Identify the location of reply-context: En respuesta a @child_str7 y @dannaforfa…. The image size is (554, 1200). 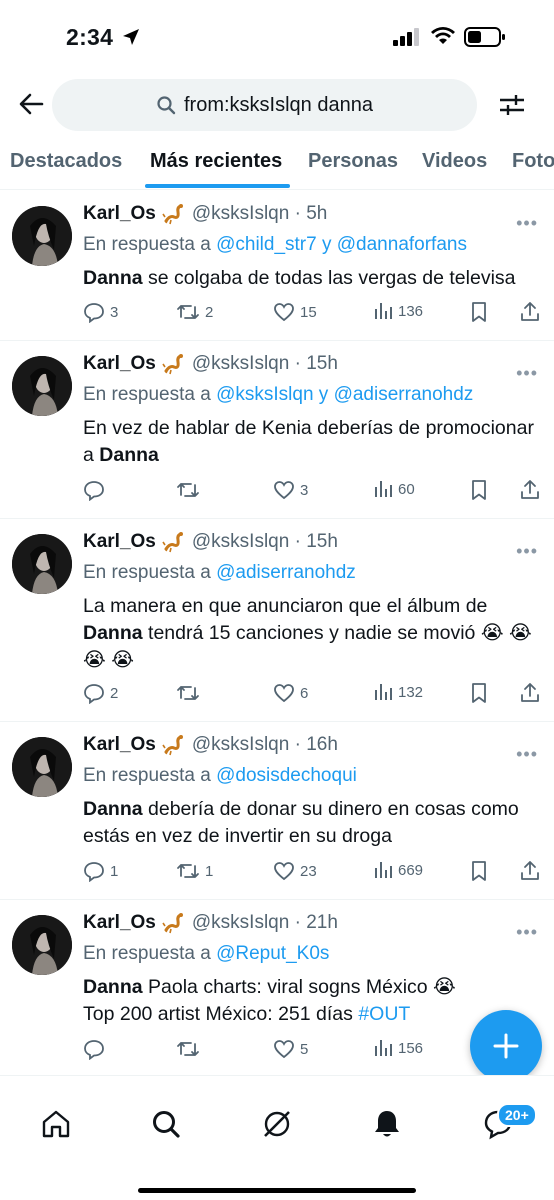
(275, 244).